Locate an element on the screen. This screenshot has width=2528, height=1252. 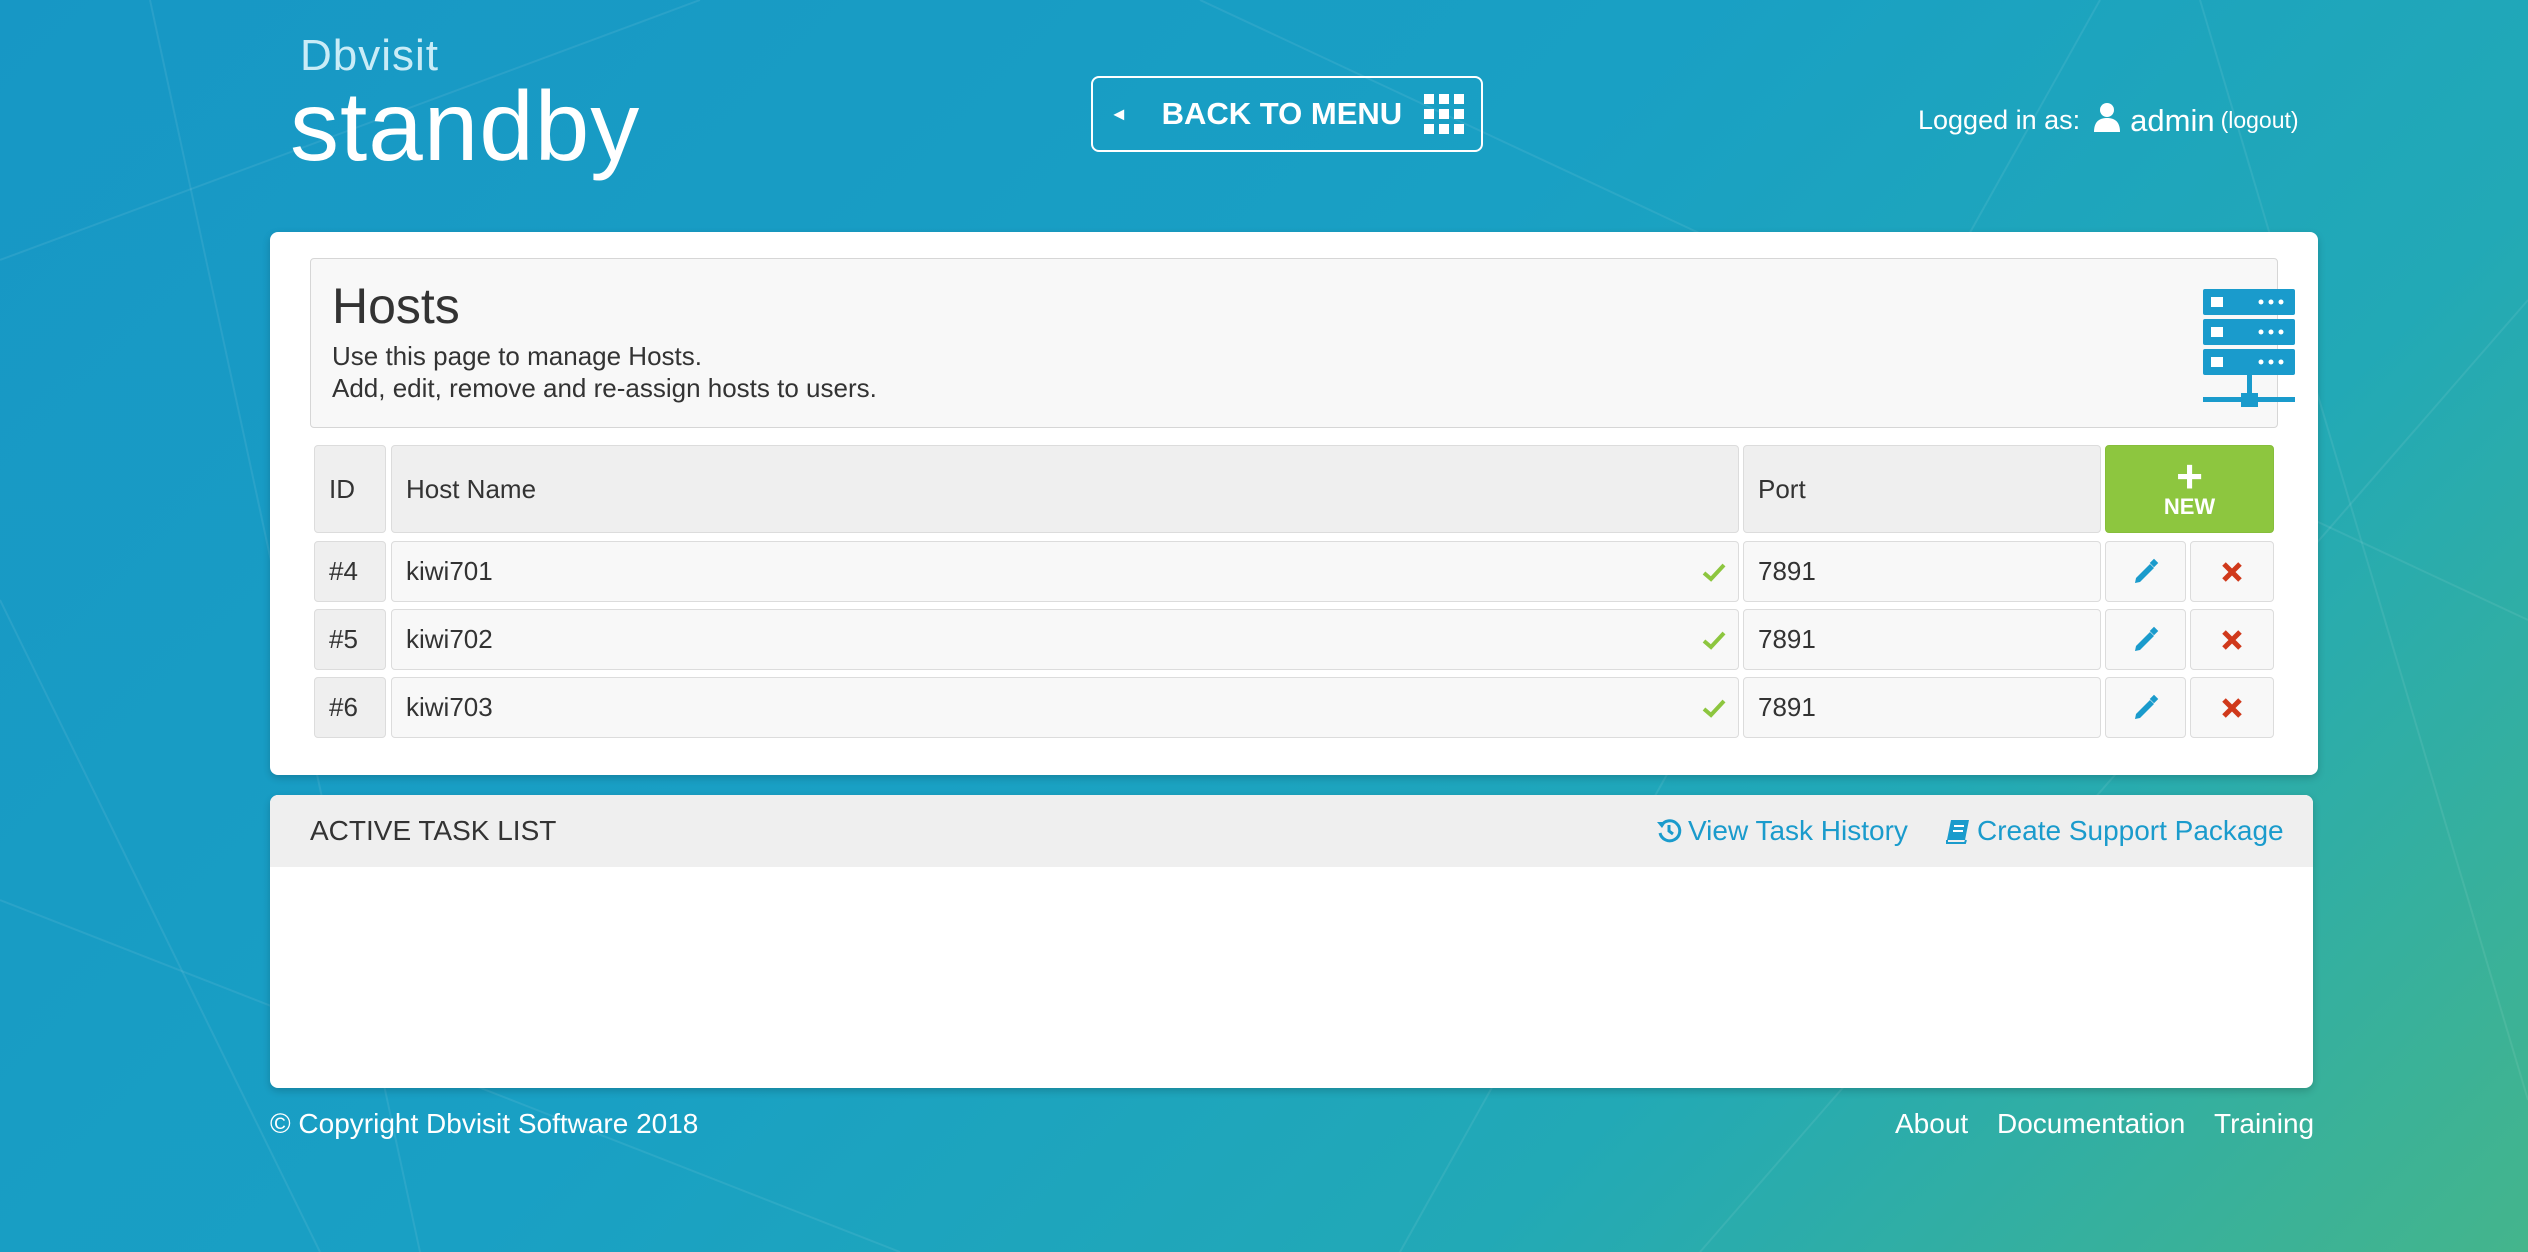
create-support-package-link: Create Support Package is located at coordinates (2114, 831).